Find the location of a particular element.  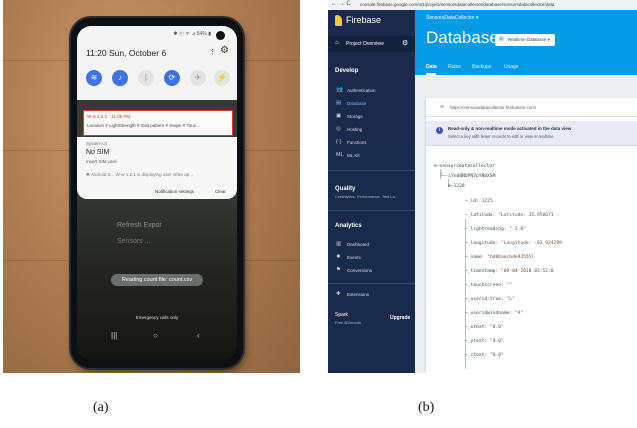

clear-button: Clear is located at coordinates (220, 191).